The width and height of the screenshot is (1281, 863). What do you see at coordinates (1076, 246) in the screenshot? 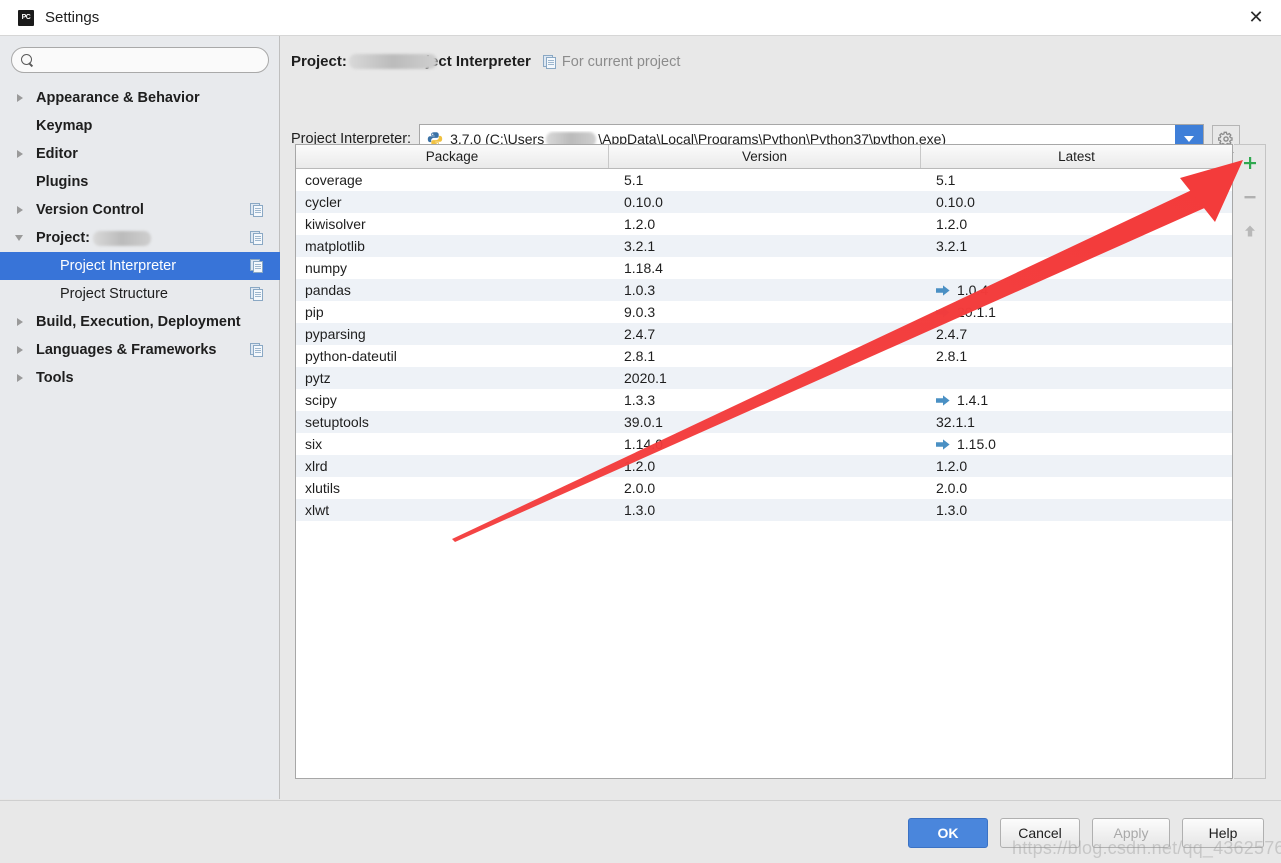
I see `cell-latest: 3.2.1` at bounding box center [1076, 246].